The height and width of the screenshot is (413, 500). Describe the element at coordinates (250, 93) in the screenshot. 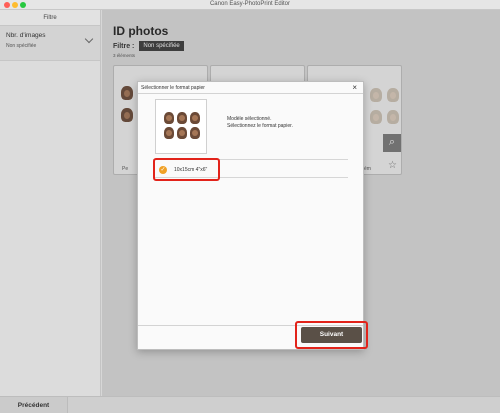

I see `divider` at that location.